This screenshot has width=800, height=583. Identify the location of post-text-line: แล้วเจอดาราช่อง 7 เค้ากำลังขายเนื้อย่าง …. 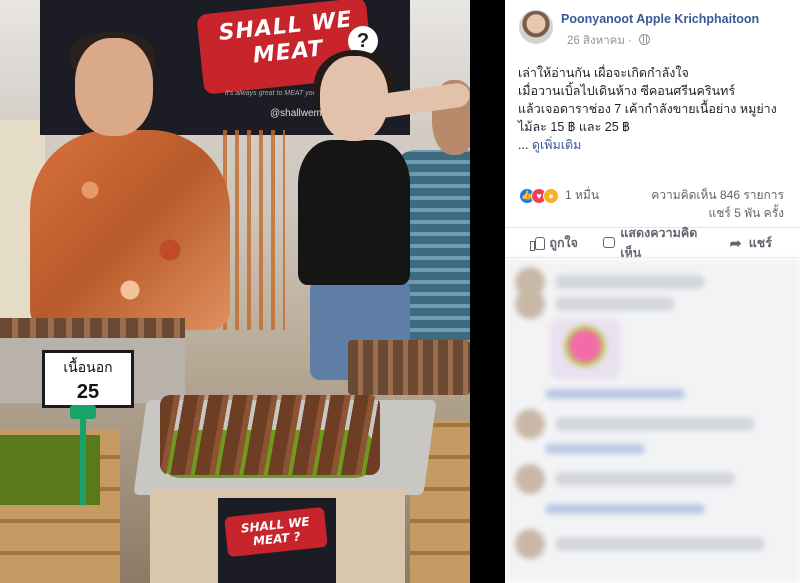
(647, 109).